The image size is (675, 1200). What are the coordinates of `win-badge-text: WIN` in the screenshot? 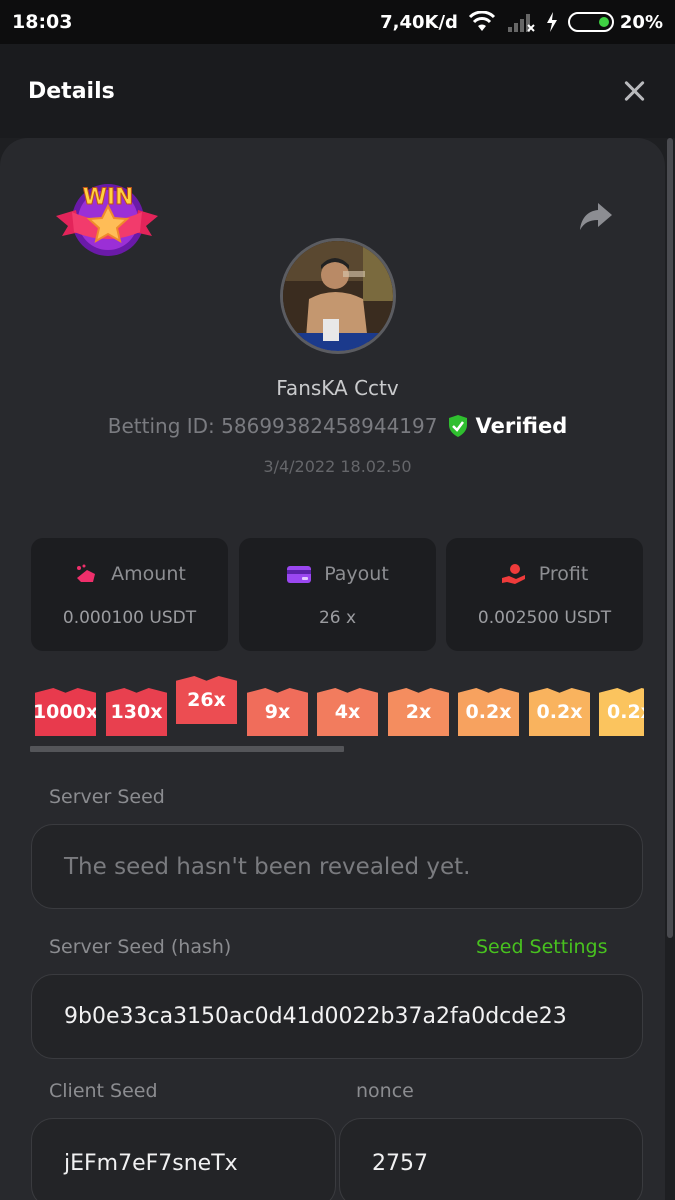 It's located at (108, 197).